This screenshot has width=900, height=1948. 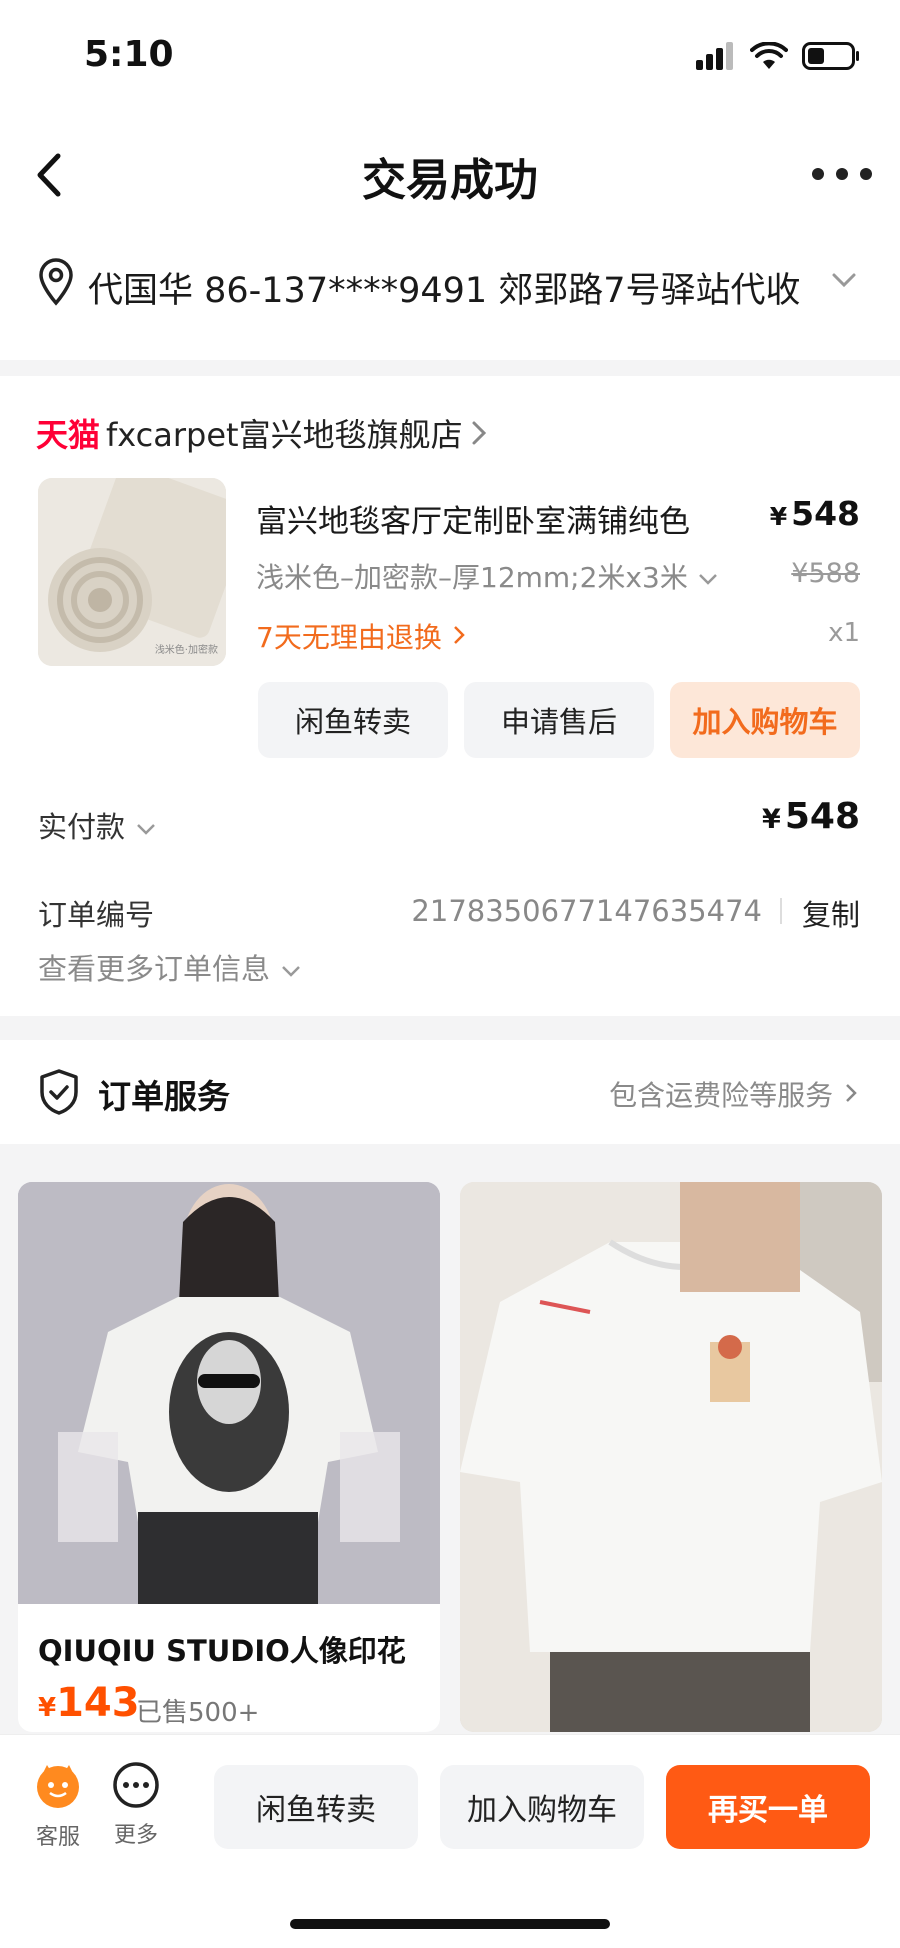 I want to click on status-icons, so click(x=778, y=56).